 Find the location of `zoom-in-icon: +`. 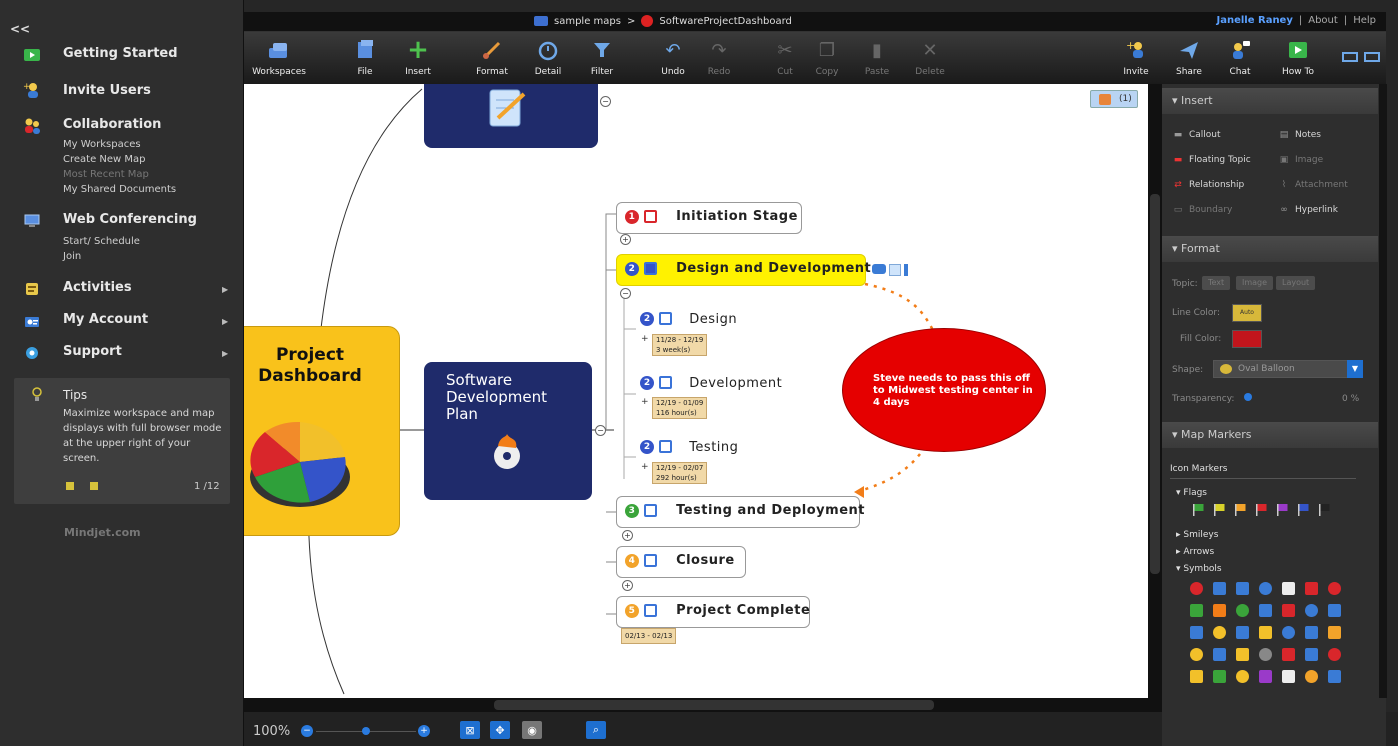

zoom-in-icon: + is located at coordinates (424, 731).